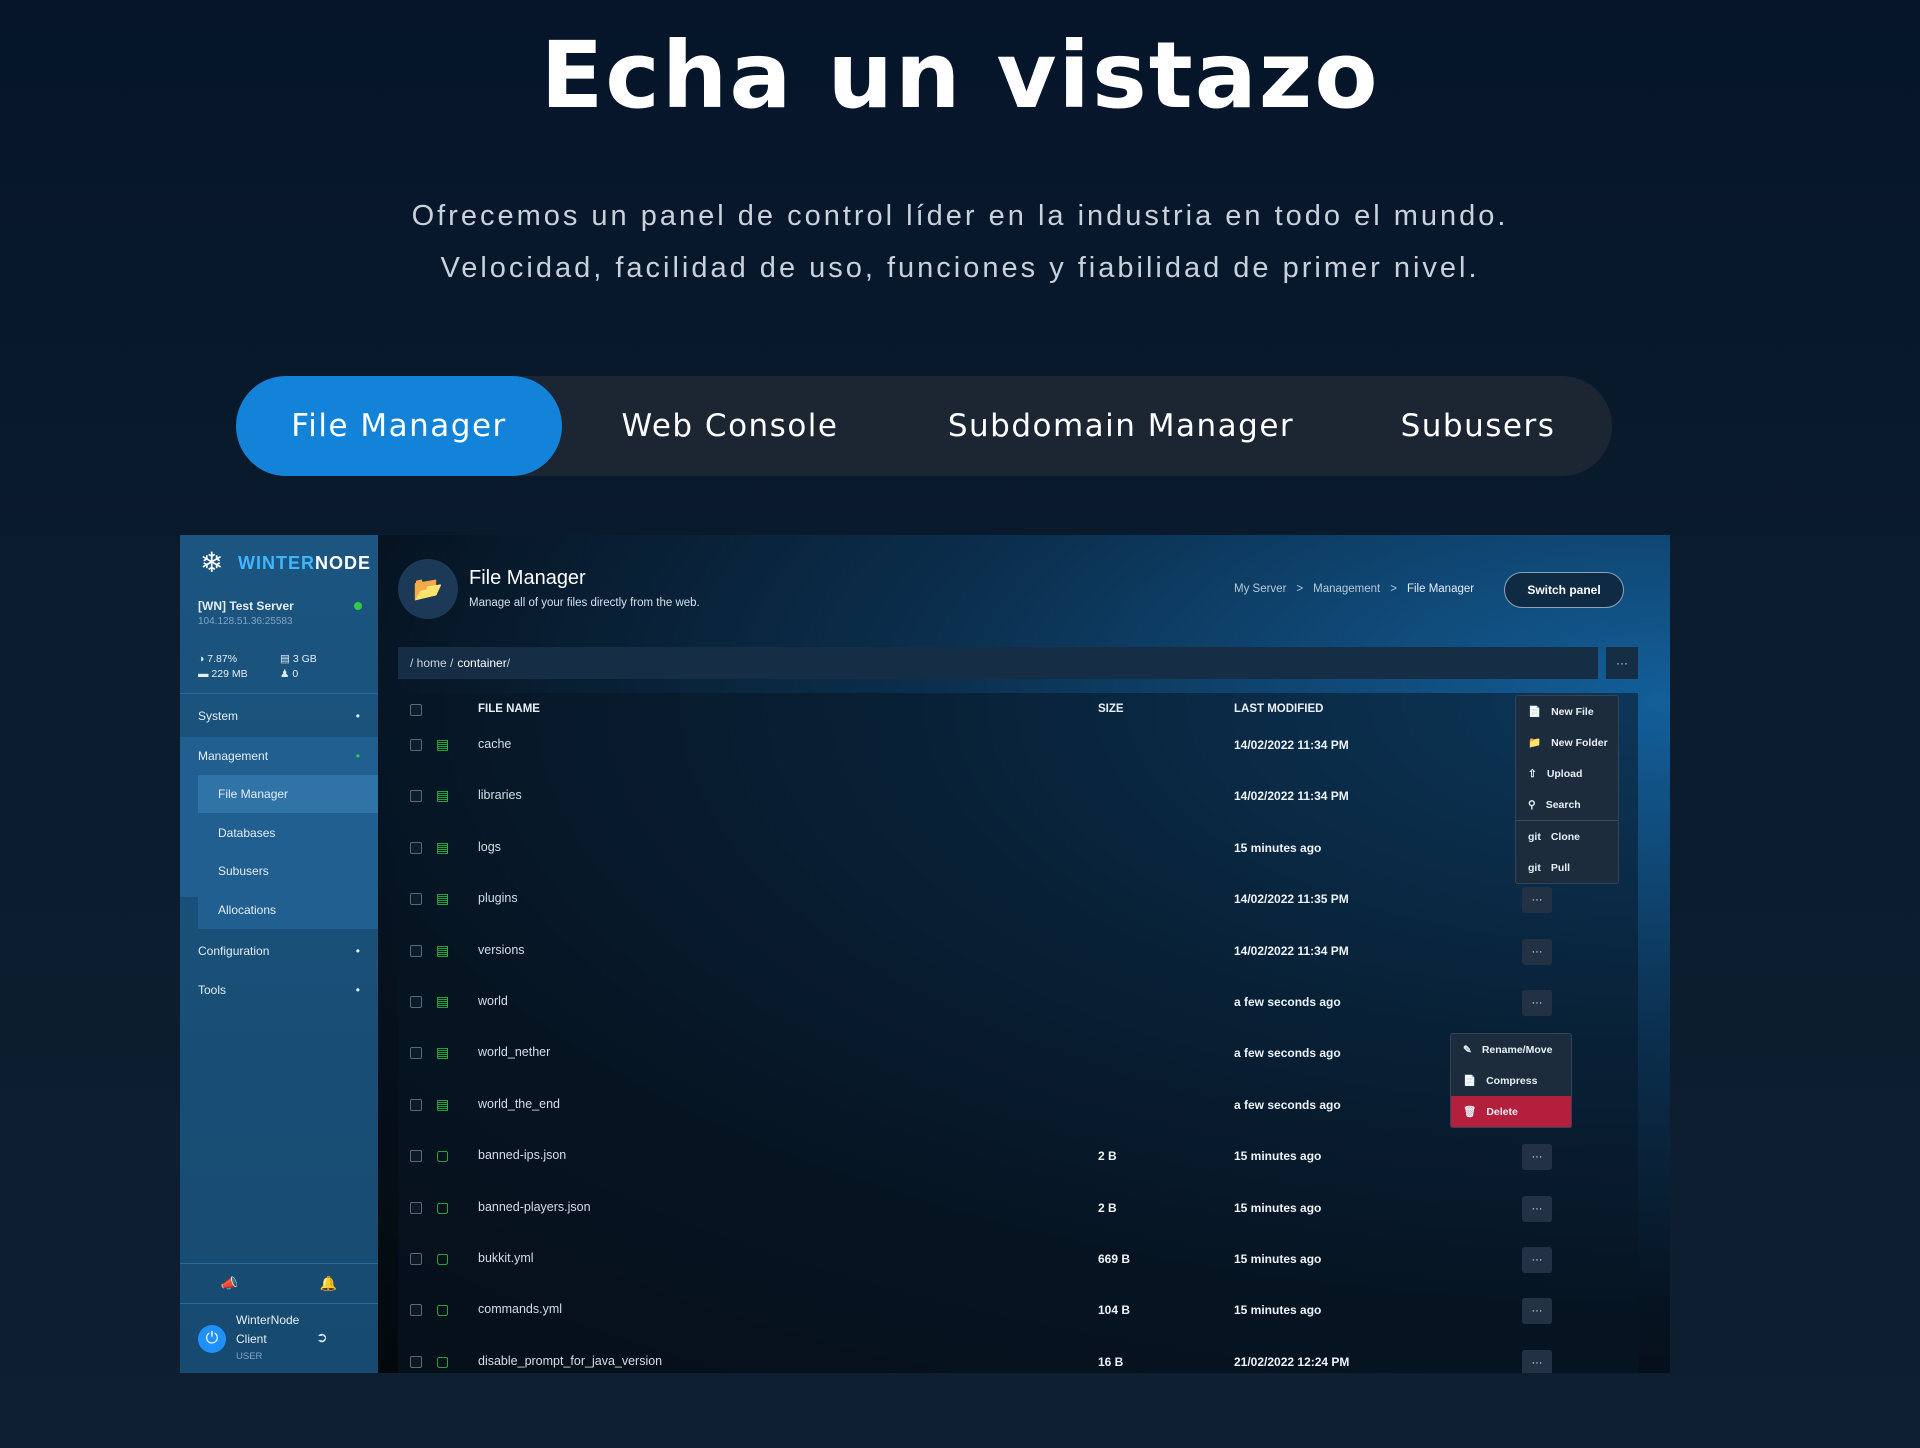  I want to click on snowflake-icon: ❄, so click(212, 562).